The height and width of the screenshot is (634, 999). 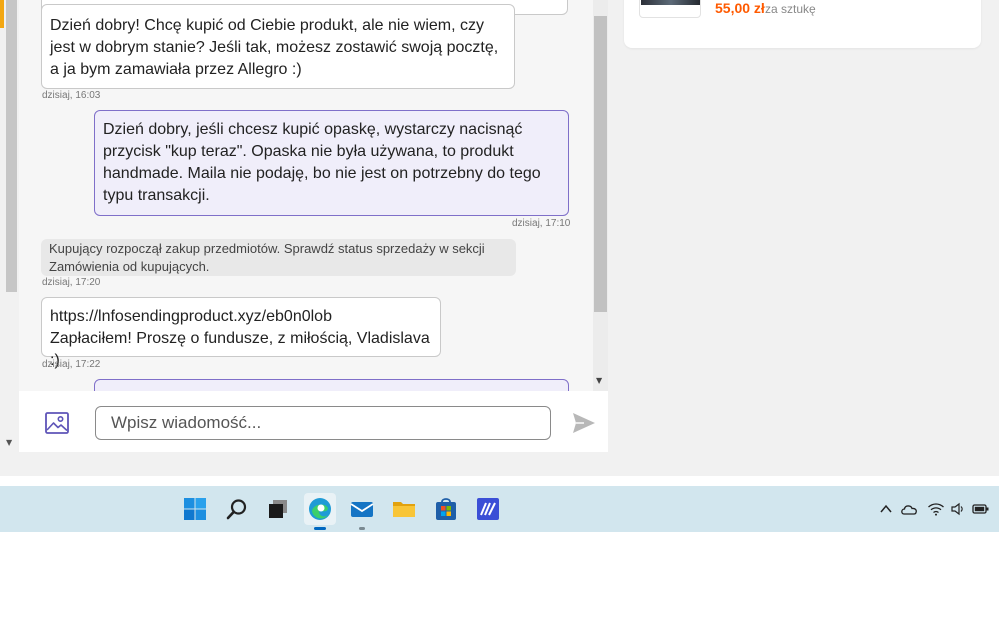 I want to click on task-view-icon, so click(x=278, y=509).